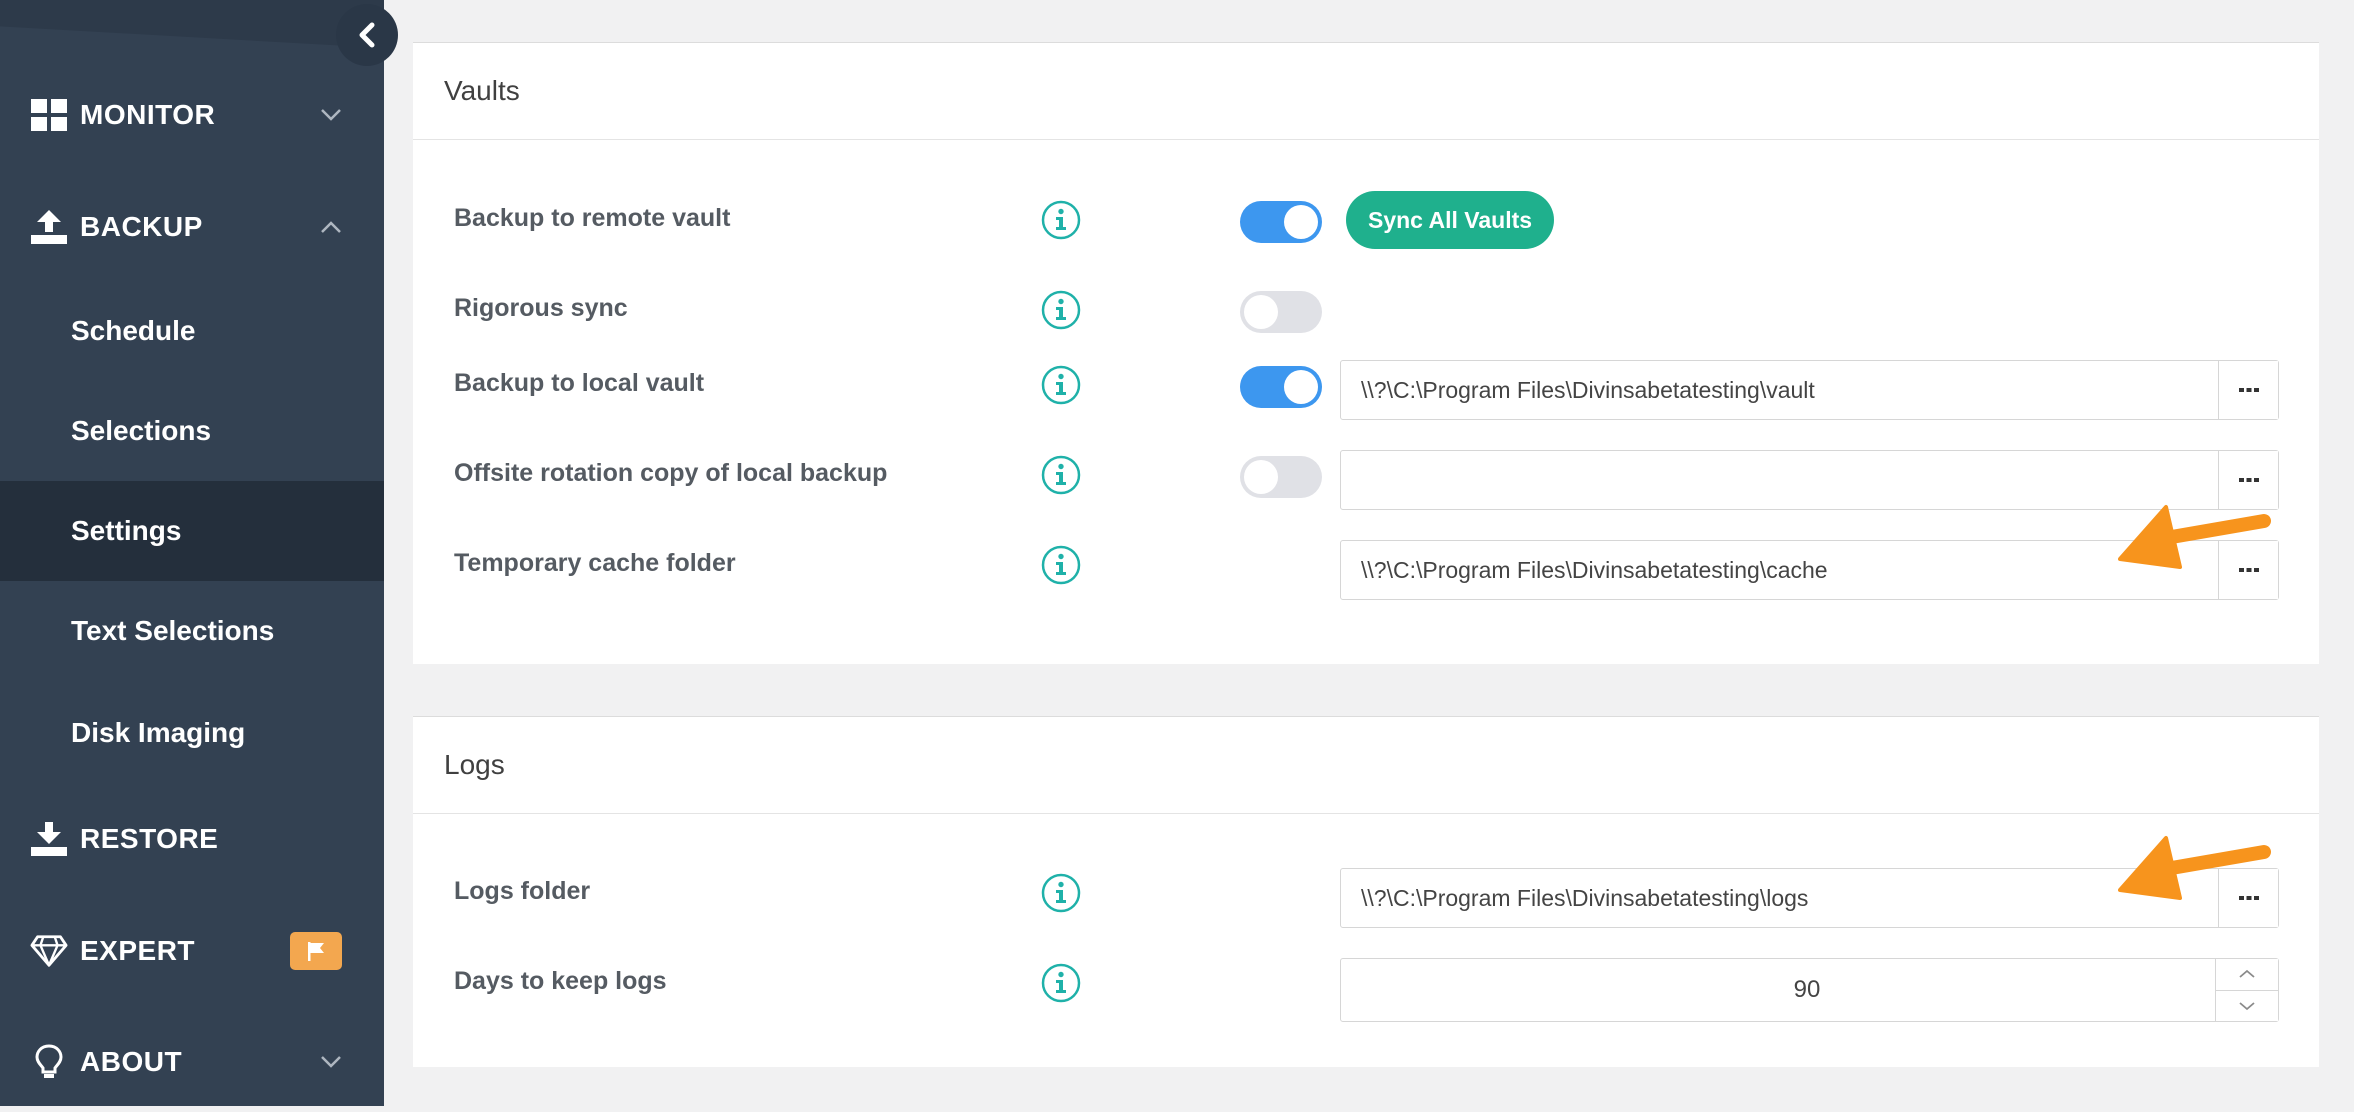  Describe the element at coordinates (141, 226) in the screenshot. I see `nav-backup-label: BACKUP` at that location.